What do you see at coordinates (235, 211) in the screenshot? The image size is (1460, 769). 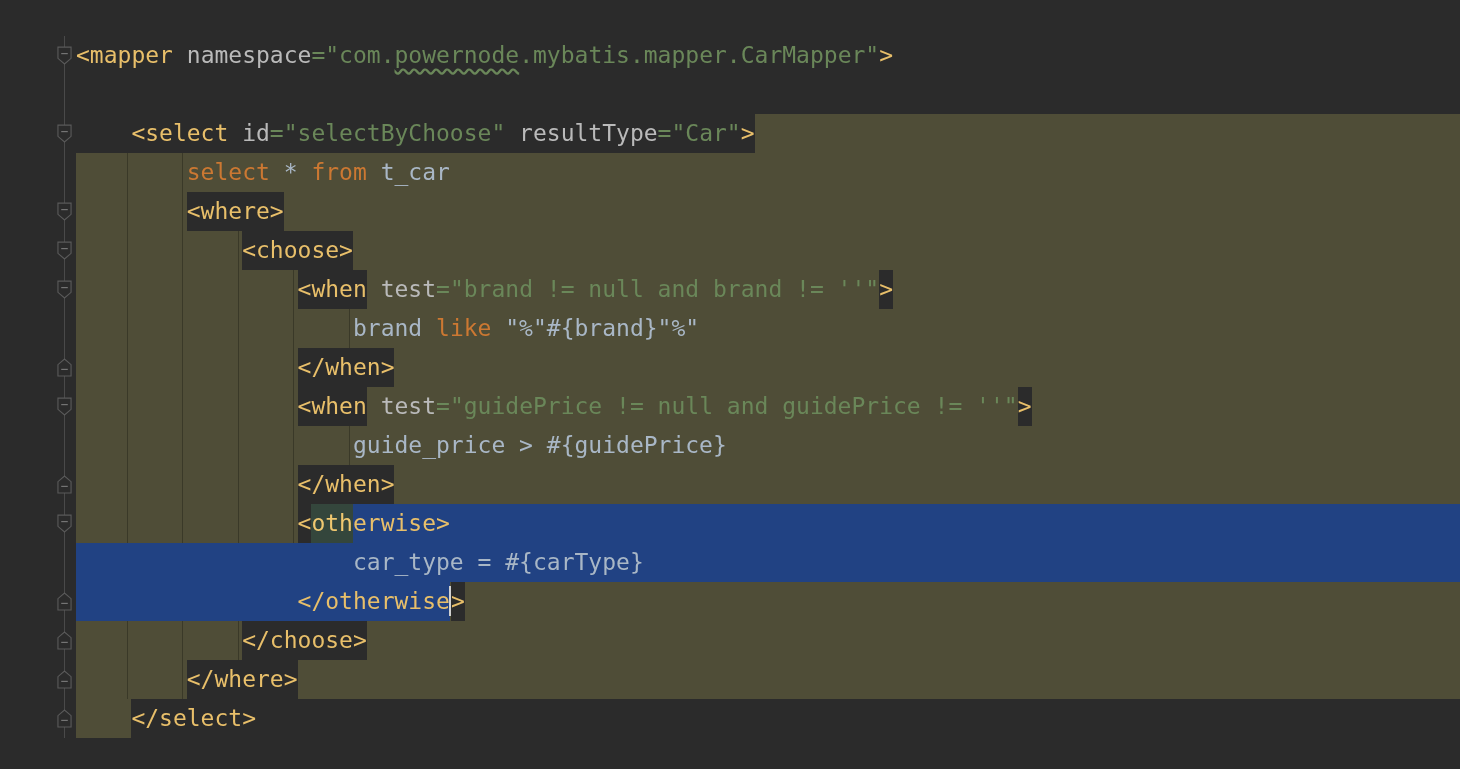 I see `xml-tag: <where>` at bounding box center [235, 211].